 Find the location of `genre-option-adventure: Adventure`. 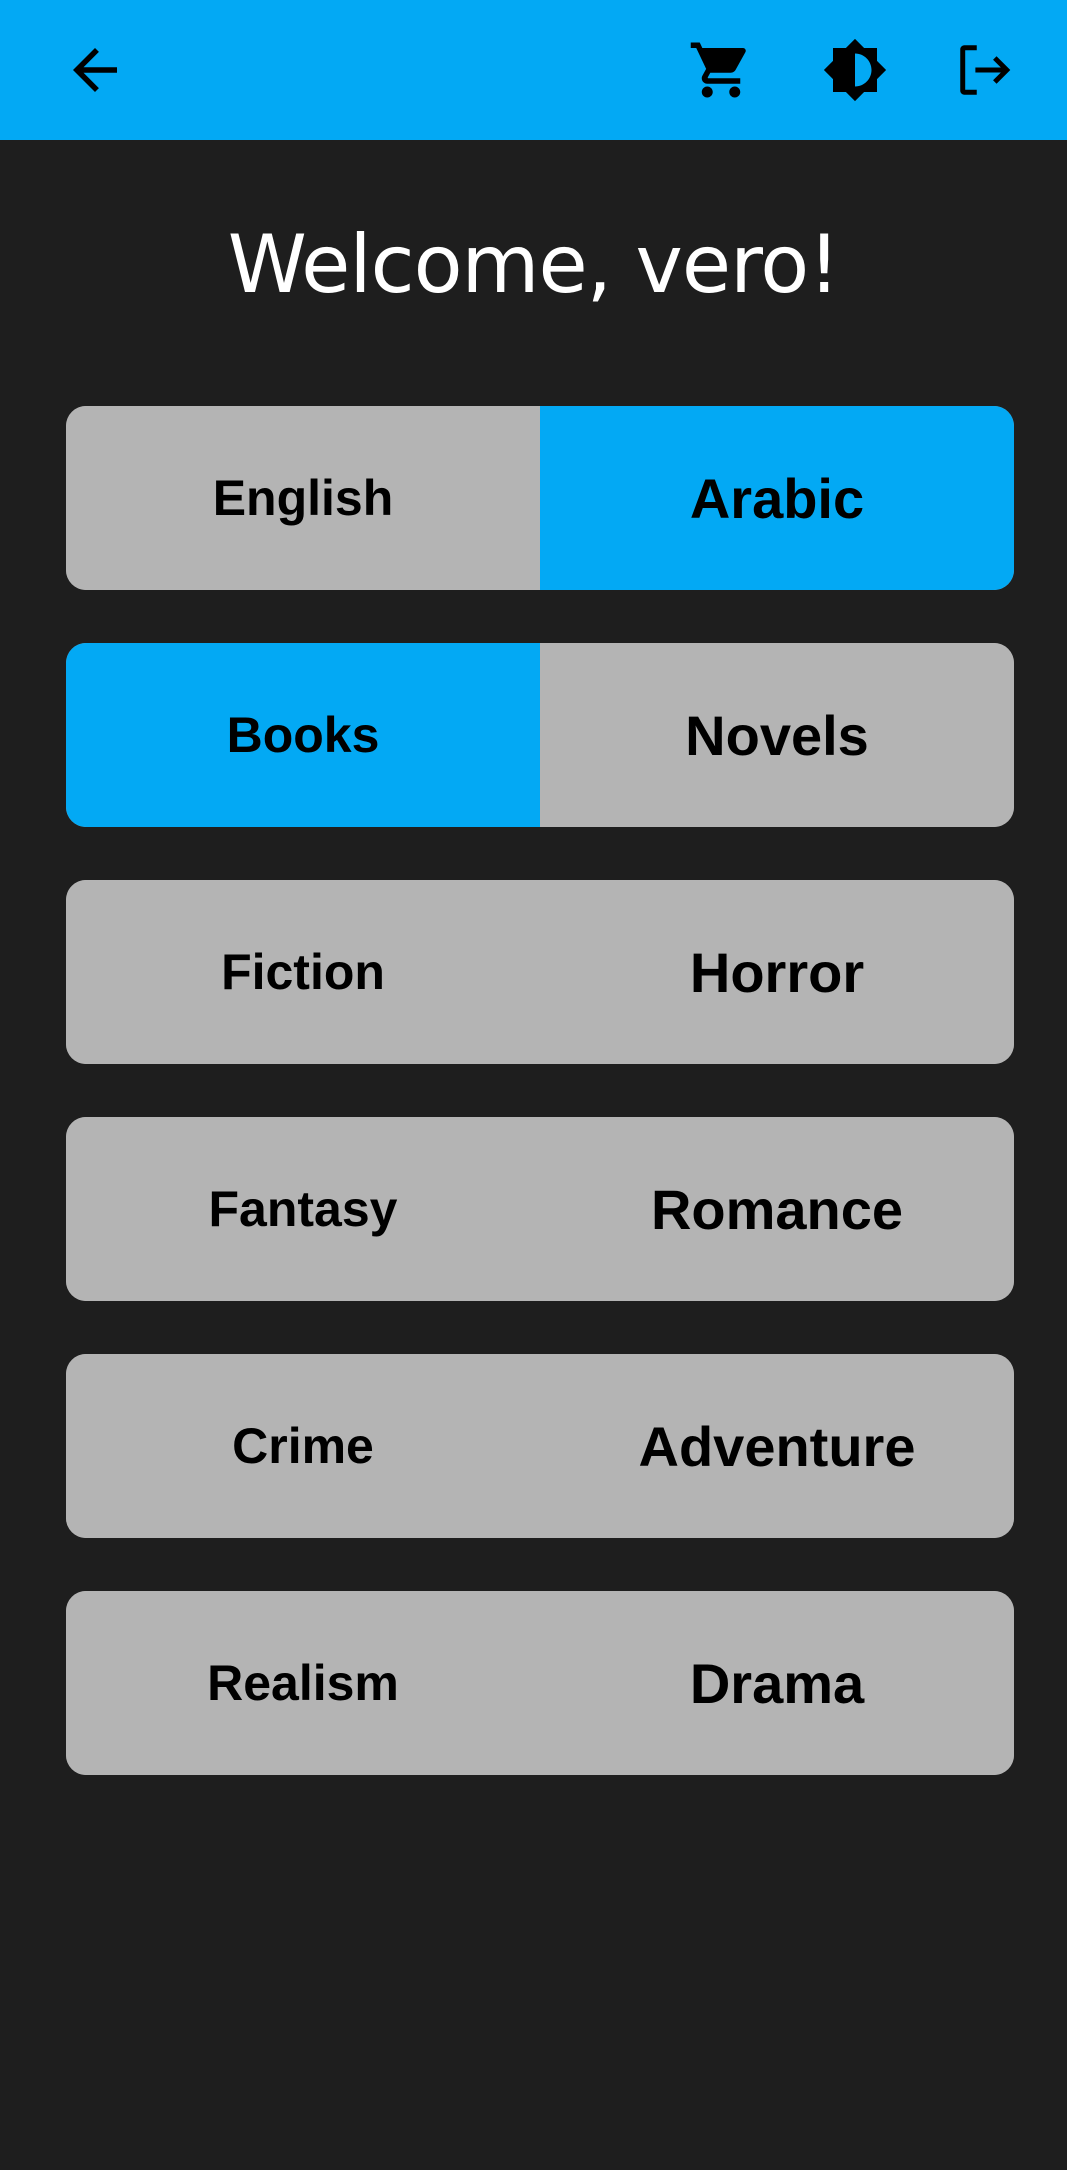

genre-option-adventure: Adventure is located at coordinates (777, 1446).